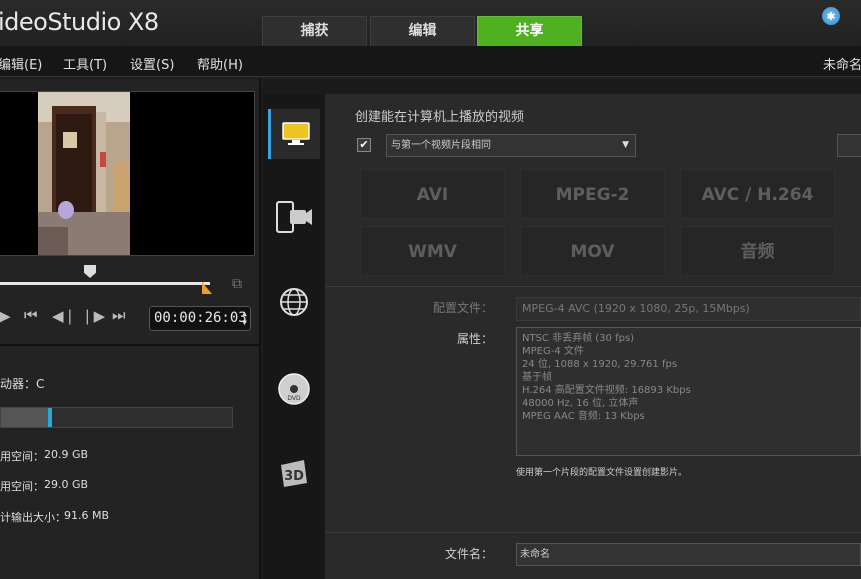 Image resolution: width=861 pixels, height=579 pixels. Describe the element at coordinates (578, 338) in the screenshot. I see `property-line: NTSC 非丢弃帧 (30 fps)` at that location.